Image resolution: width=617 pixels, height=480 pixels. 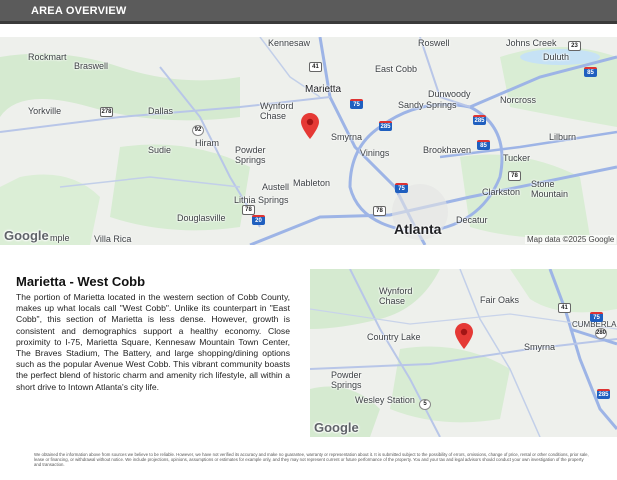 What do you see at coordinates (47, 57) in the screenshot?
I see `map-label-rockmart: Rockmart` at bounding box center [47, 57].